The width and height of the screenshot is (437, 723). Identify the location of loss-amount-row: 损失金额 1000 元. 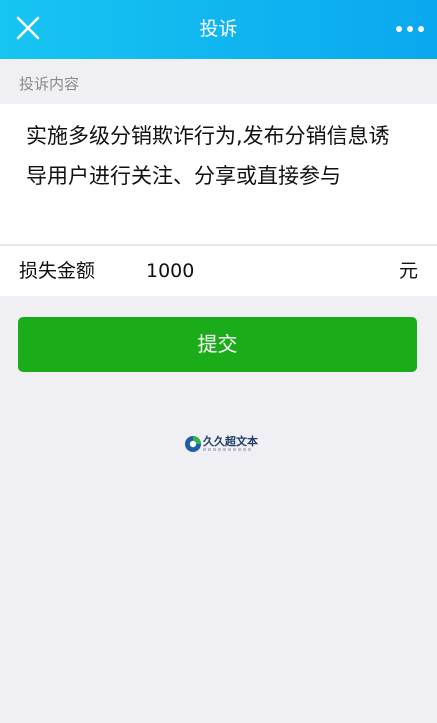
(218, 270).